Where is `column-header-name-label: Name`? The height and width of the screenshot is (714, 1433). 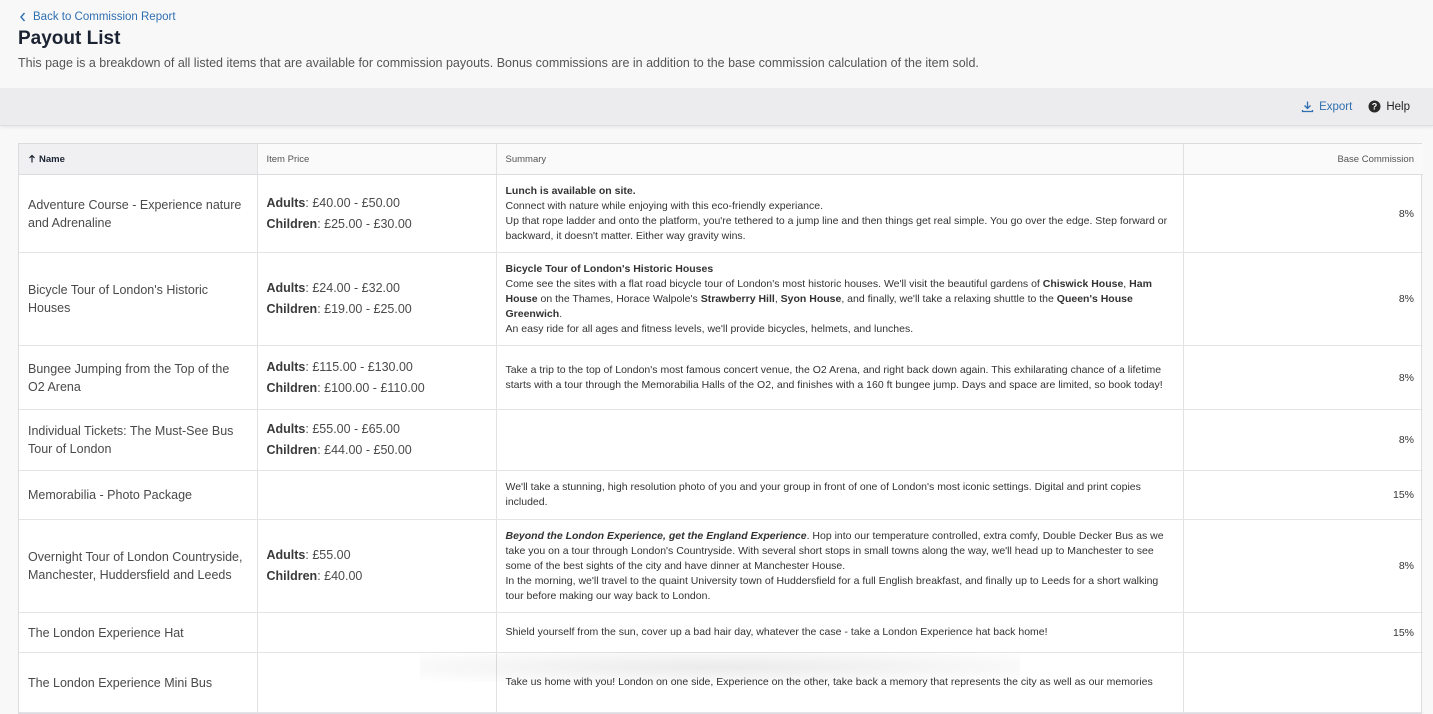
column-header-name-label: Name is located at coordinates (52, 159).